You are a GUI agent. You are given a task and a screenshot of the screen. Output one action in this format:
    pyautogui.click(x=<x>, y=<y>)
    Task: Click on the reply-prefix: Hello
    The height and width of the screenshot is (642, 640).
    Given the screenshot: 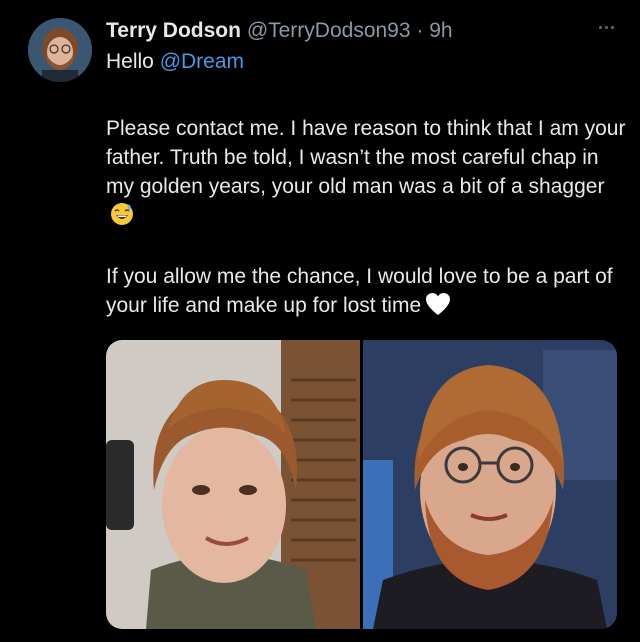 What is the action you would take?
    pyautogui.click(x=130, y=61)
    